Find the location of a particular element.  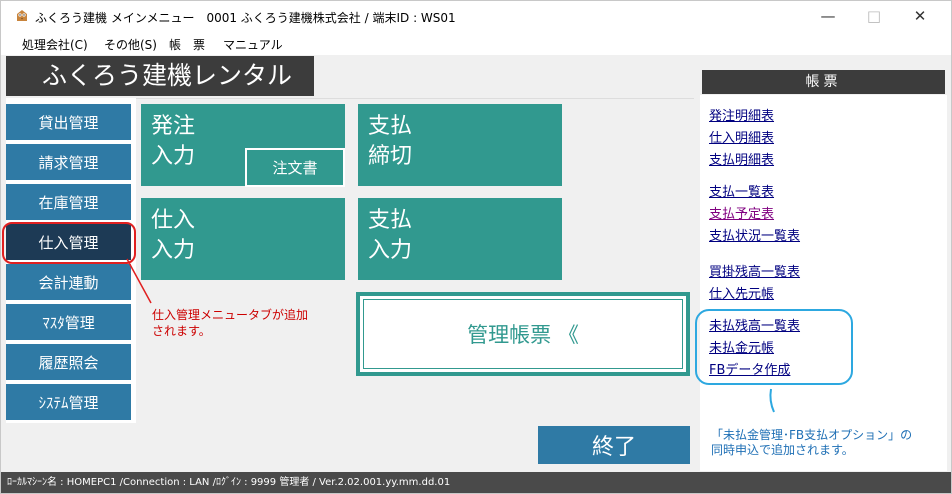

sidebar-item-accounting: 会計連動 is located at coordinates (68, 282).